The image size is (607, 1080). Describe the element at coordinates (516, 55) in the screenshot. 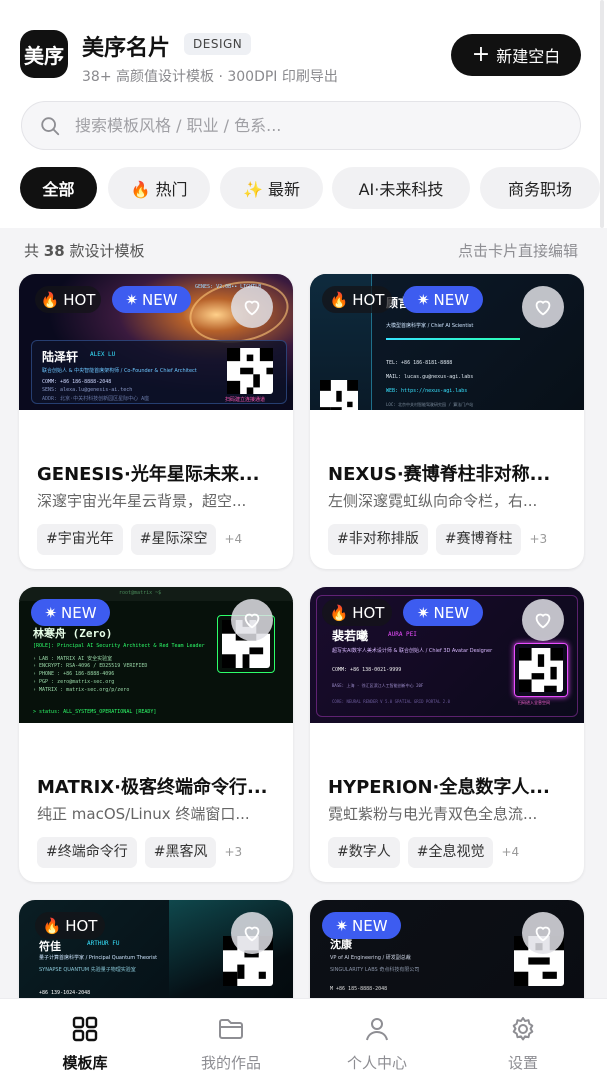

I see `new-blank-button: + 新建空白` at that location.